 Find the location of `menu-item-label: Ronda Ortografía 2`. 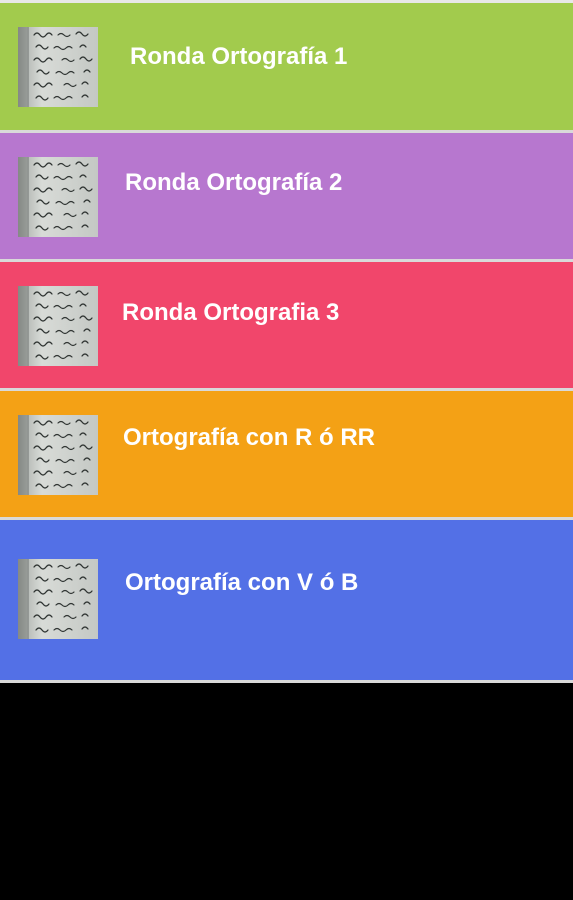

menu-item-label: Ronda Ortografía 2 is located at coordinates (234, 182).